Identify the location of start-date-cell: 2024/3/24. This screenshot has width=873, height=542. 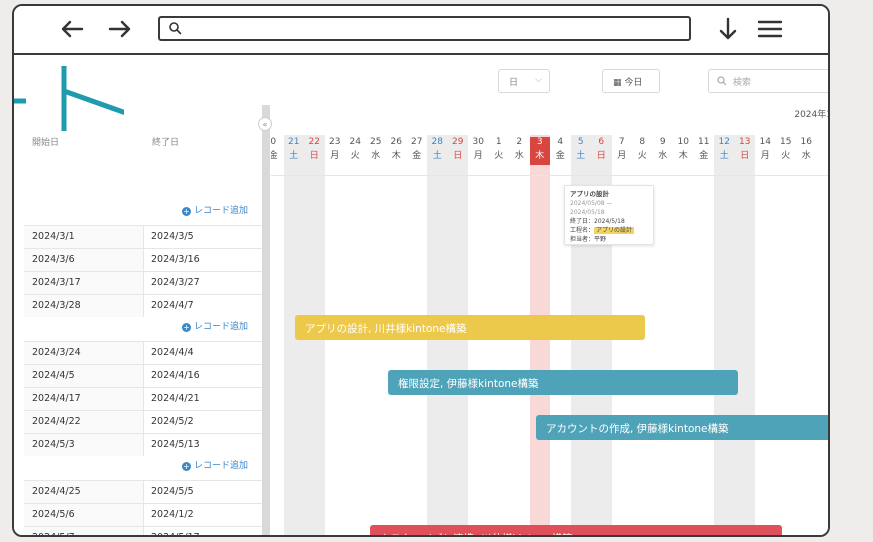
(84, 353).